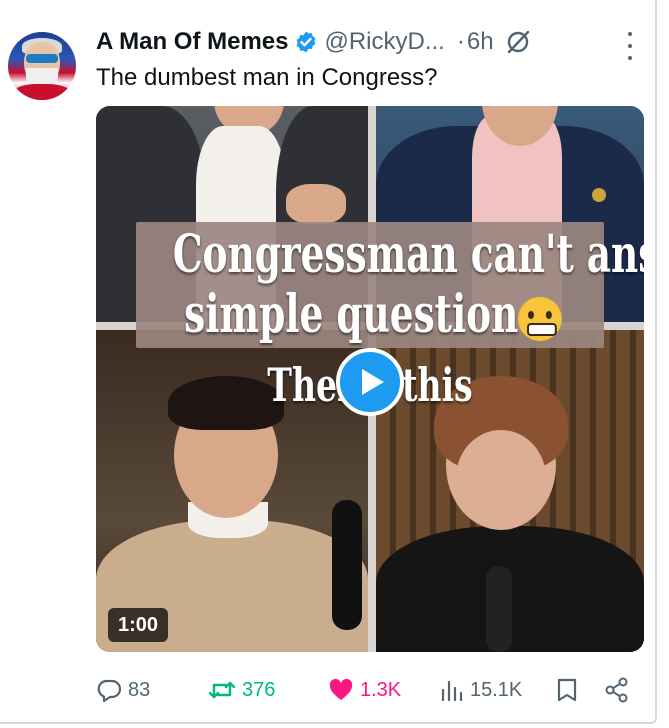 The width and height of the screenshot is (669, 728). Describe the element at coordinates (408, 254) in the screenshot. I see `caption-line-1: Congressman can't answer` at that location.